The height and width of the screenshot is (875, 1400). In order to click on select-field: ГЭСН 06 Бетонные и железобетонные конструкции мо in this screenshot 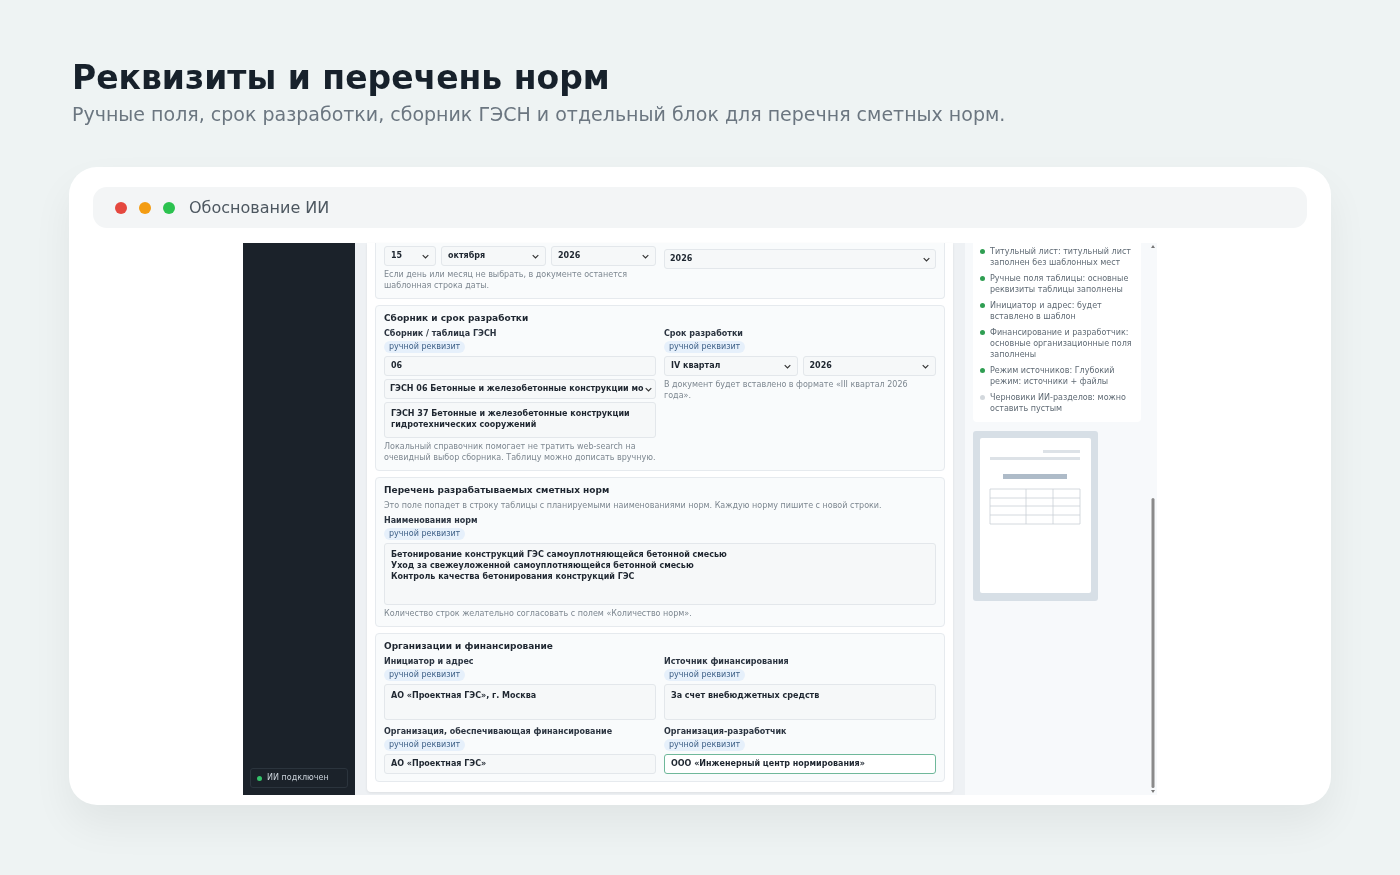, I will do `click(520, 389)`.